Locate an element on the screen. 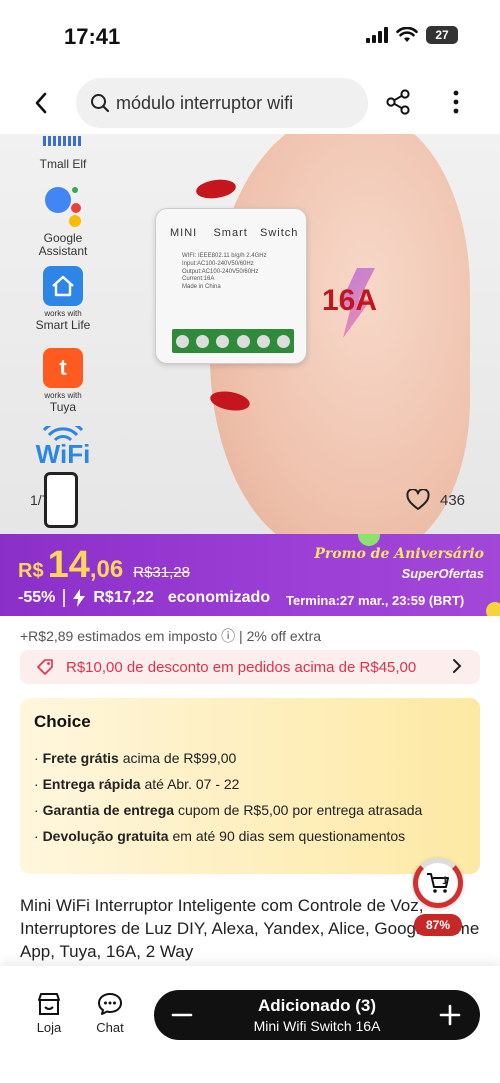  choice-title: Choice is located at coordinates (62, 721).